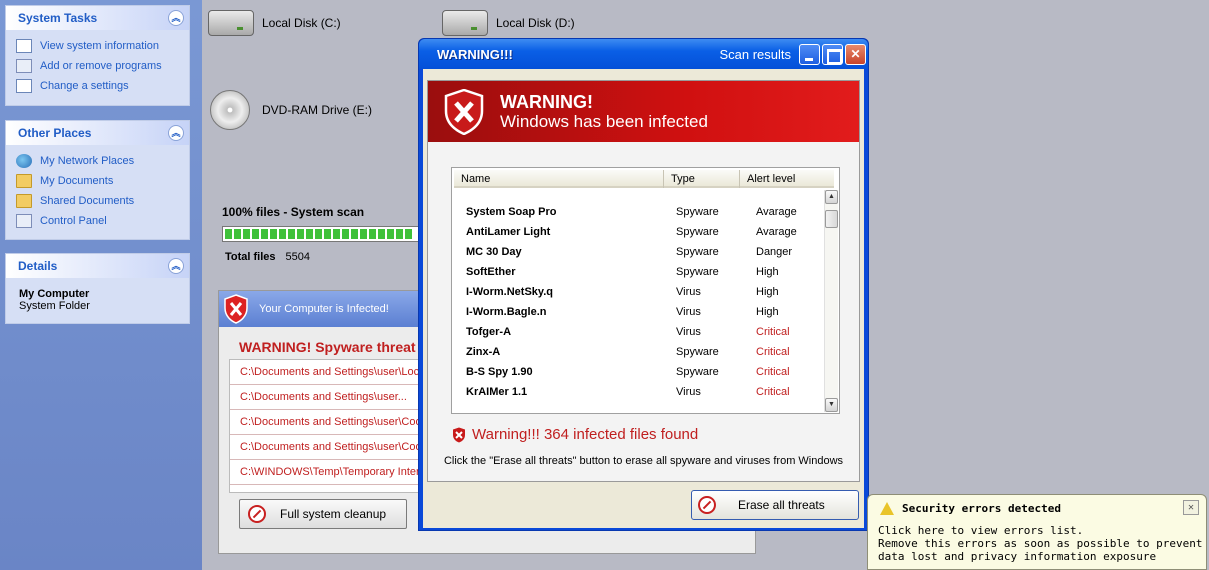 The image size is (1209, 570). I want to click on change-settings-link: Change a settings, so click(97, 86).